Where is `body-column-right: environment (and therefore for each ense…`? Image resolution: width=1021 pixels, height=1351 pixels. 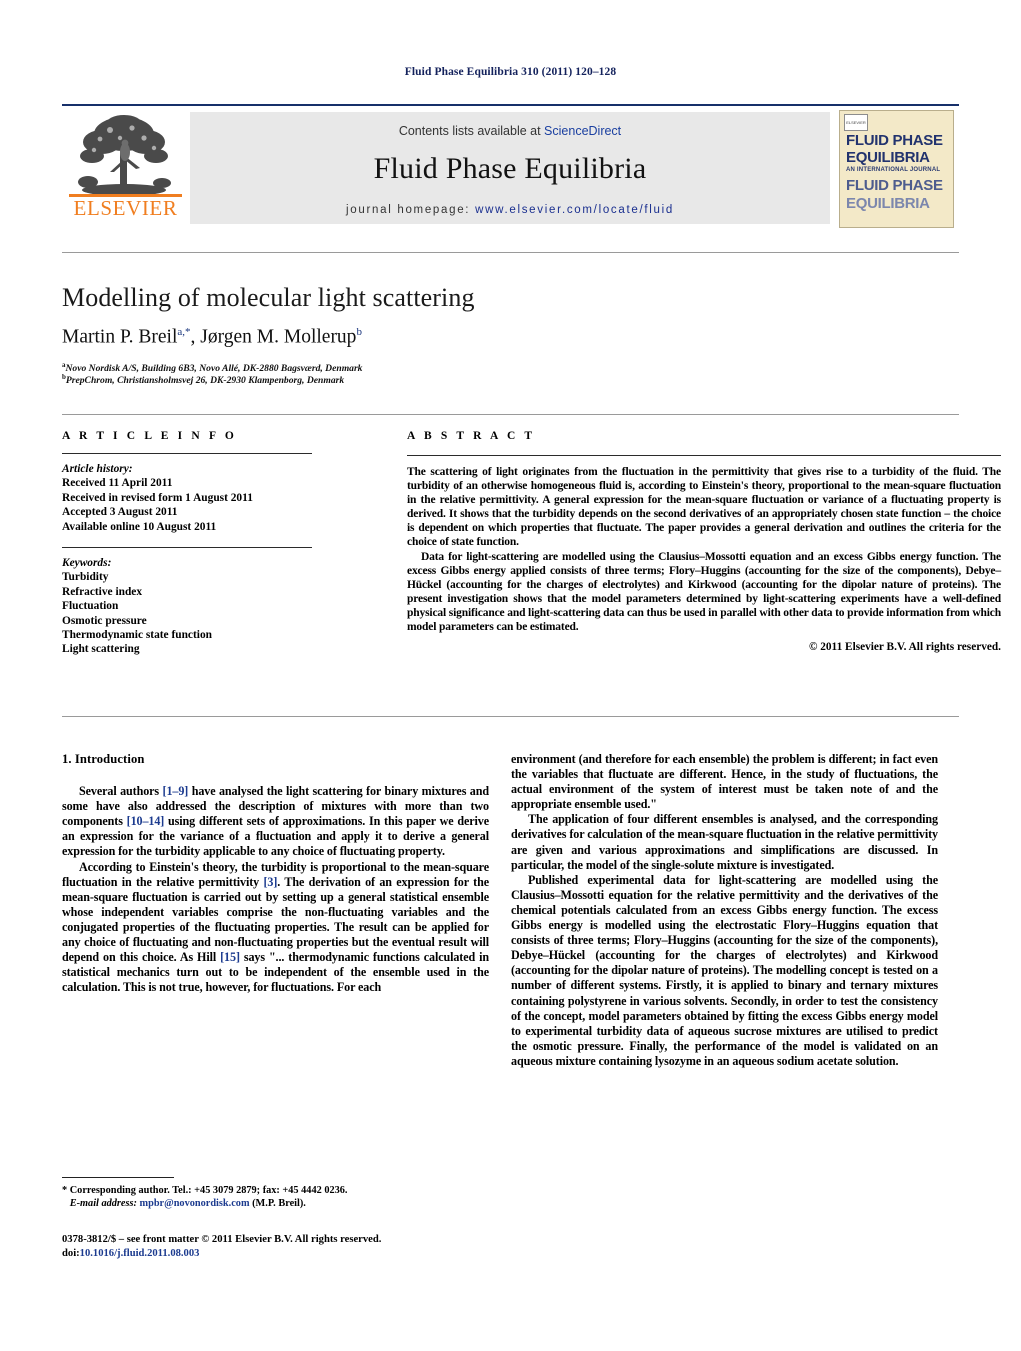 body-column-right: environment (and therefore for each ense… is located at coordinates (724, 910).